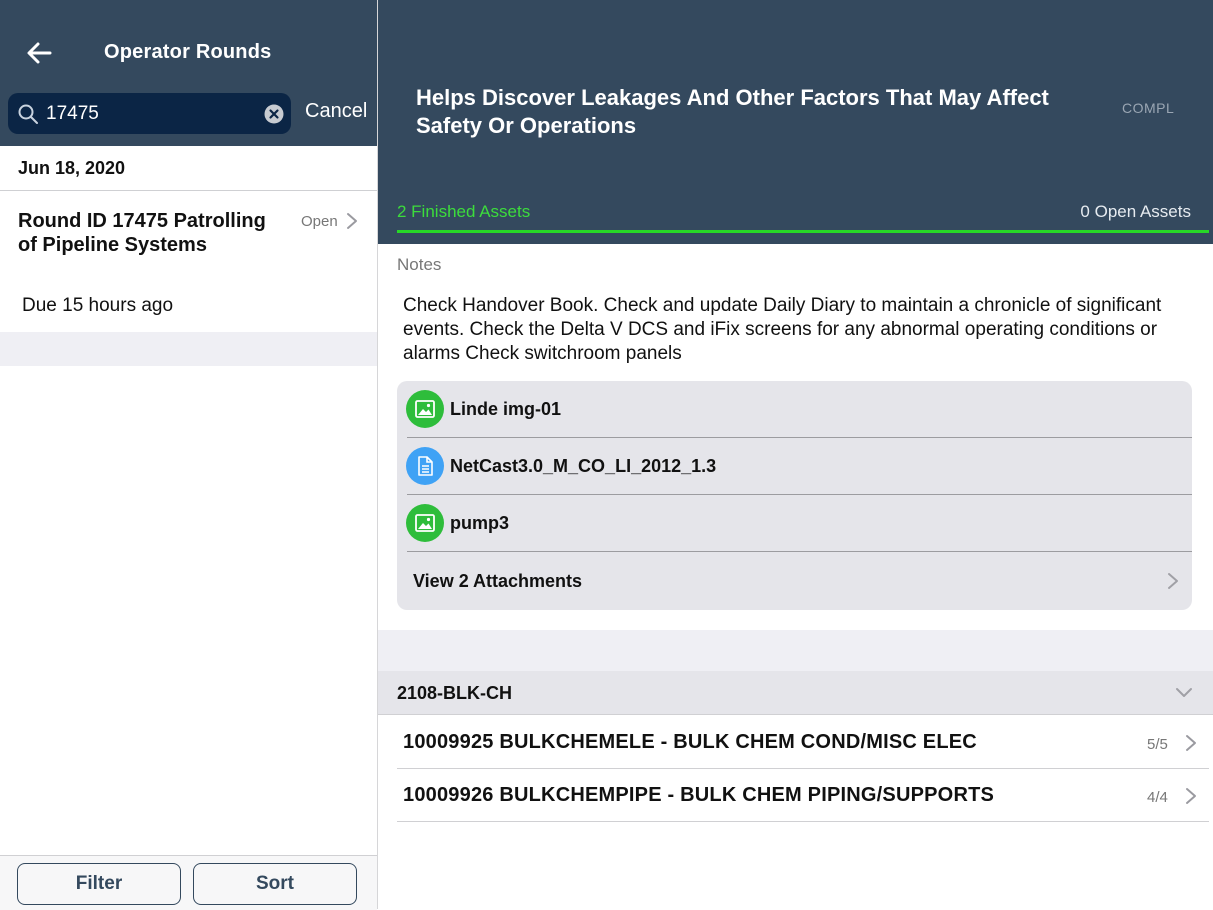  Describe the element at coordinates (799, 551) in the screenshot. I see `divider` at that location.